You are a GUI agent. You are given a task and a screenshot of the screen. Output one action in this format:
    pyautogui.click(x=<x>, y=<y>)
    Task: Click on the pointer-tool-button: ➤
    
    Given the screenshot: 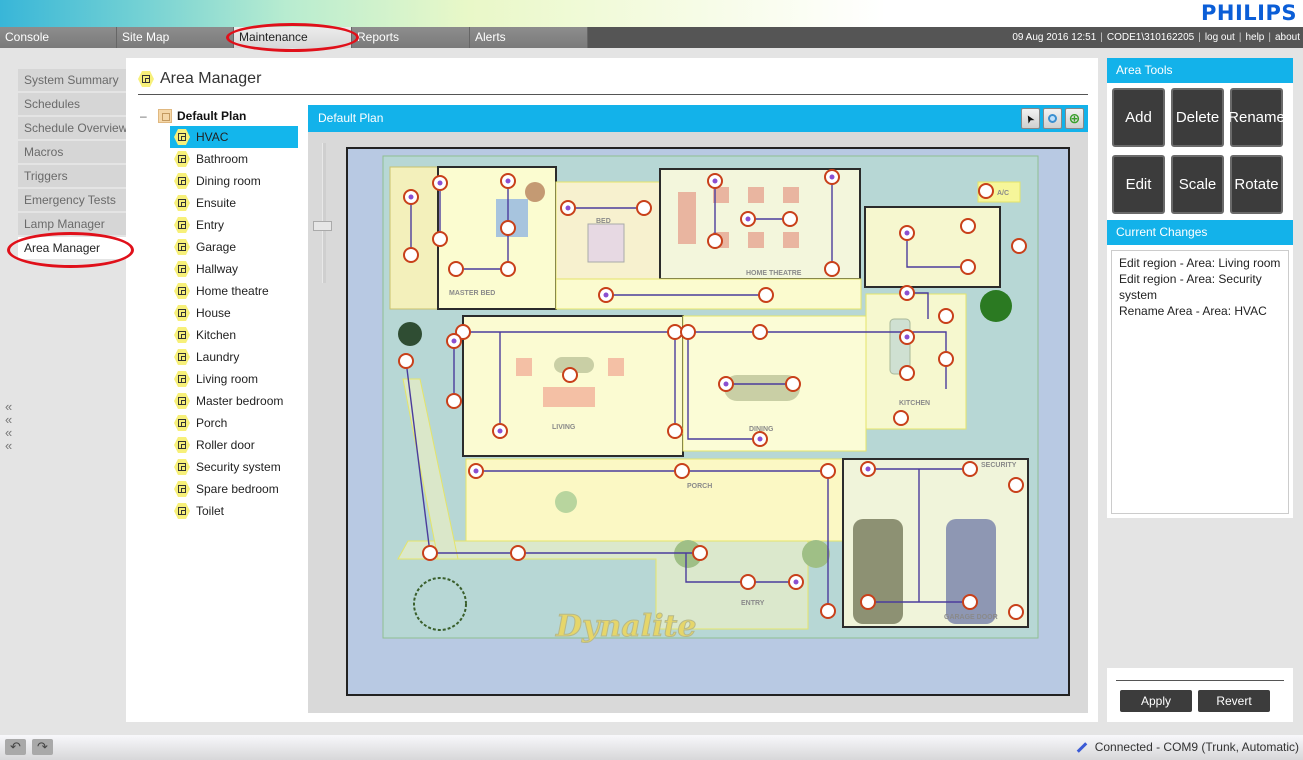 What is the action you would take?
    pyautogui.click(x=1030, y=118)
    